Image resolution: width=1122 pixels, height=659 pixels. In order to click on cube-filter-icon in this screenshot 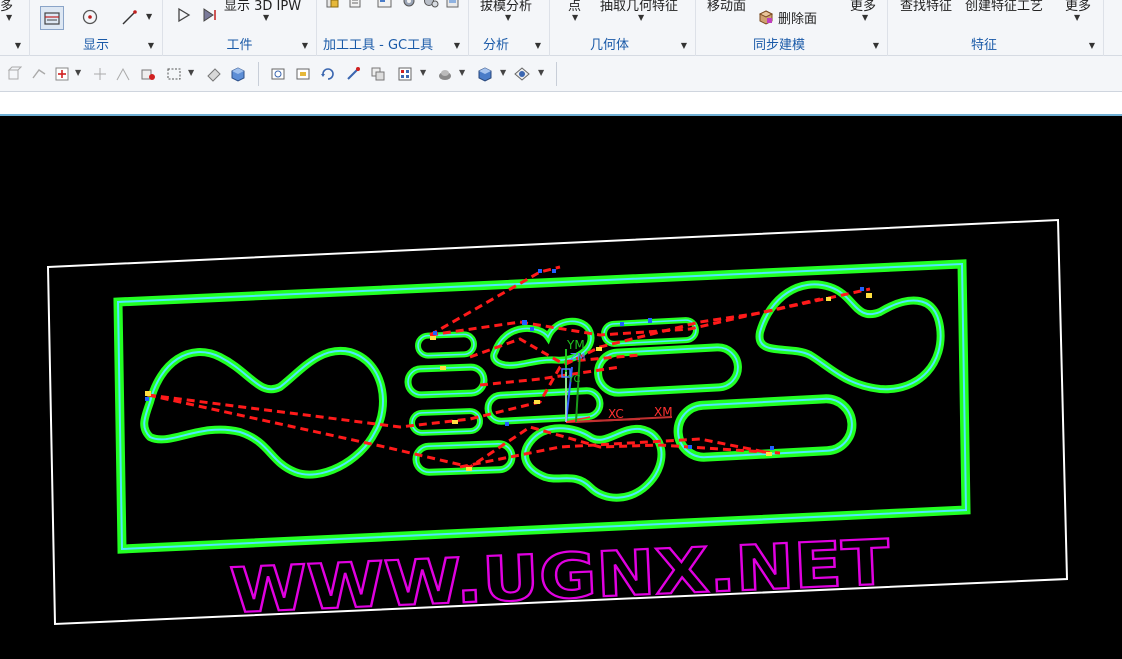, I will do `click(14, 74)`.